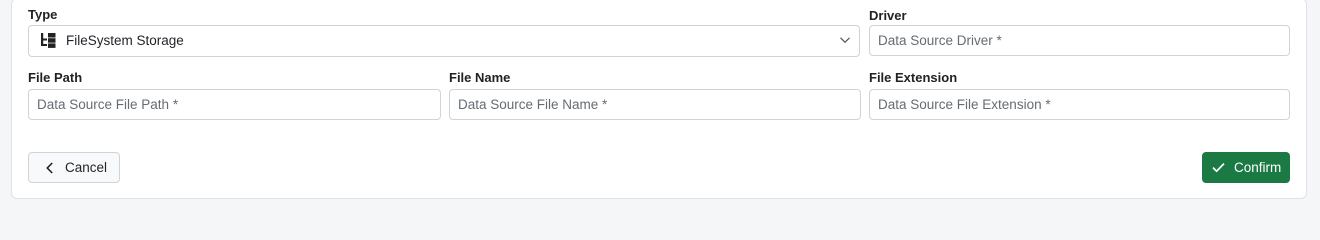 The image size is (1320, 240). I want to click on file-name-label: File Name, so click(480, 77).